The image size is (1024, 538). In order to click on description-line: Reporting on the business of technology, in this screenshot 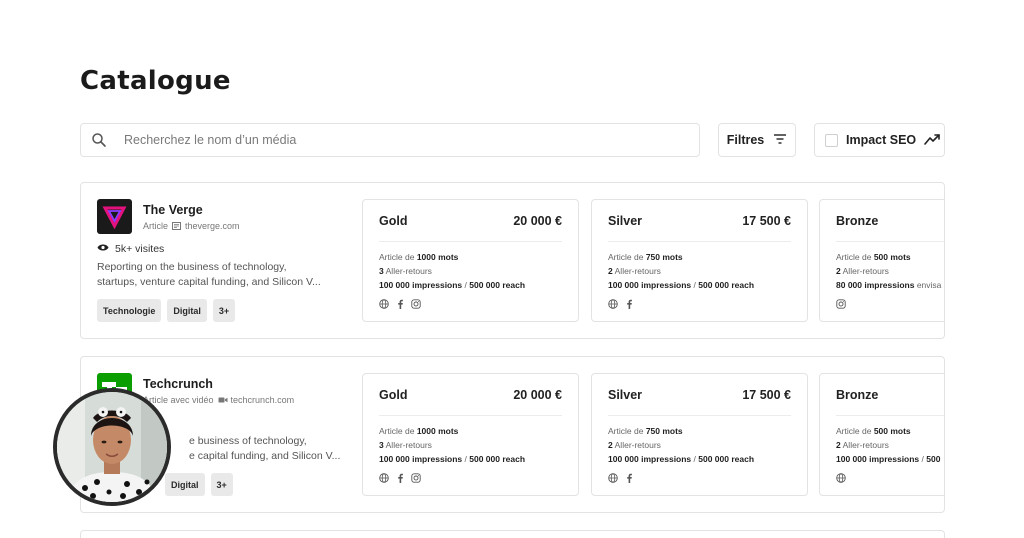, I will do `click(192, 267)`.